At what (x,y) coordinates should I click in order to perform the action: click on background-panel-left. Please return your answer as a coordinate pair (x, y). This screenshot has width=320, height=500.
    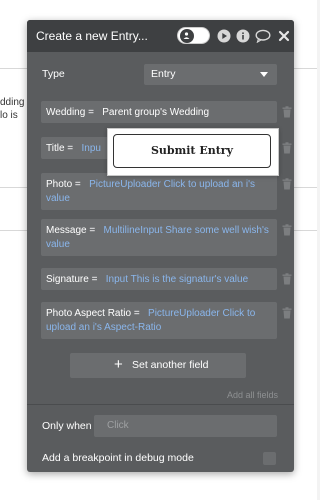
    Looking at the image, I should click on (14, 128).